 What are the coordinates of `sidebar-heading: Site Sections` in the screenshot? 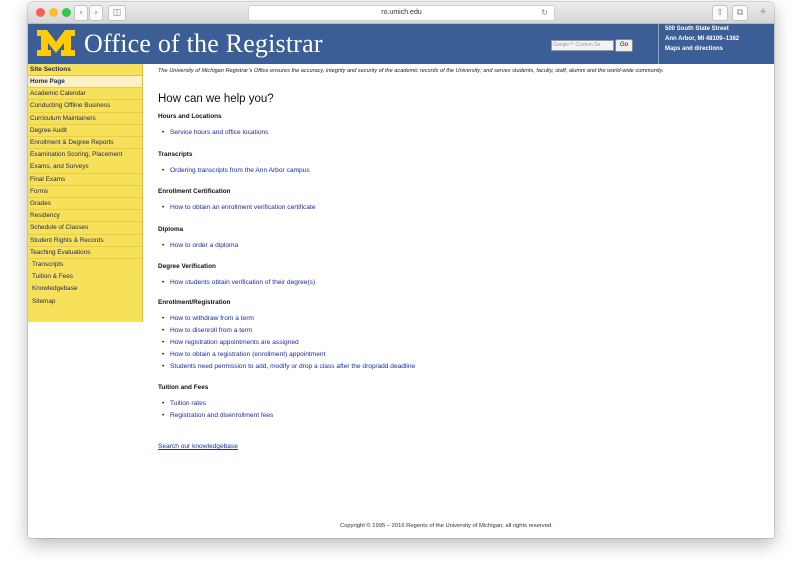 It's located at (85, 70).